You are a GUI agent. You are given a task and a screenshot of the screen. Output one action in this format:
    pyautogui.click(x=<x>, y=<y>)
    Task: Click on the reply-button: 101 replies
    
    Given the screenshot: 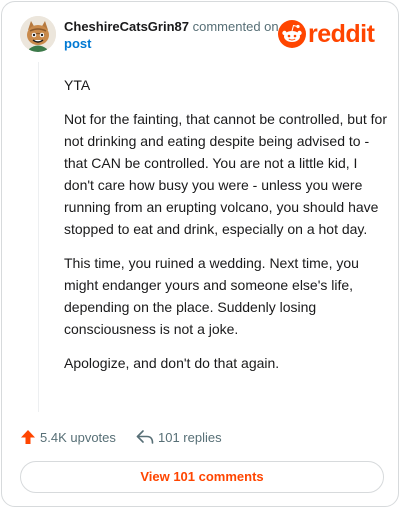 What is the action you would take?
    pyautogui.click(x=179, y=437)
    